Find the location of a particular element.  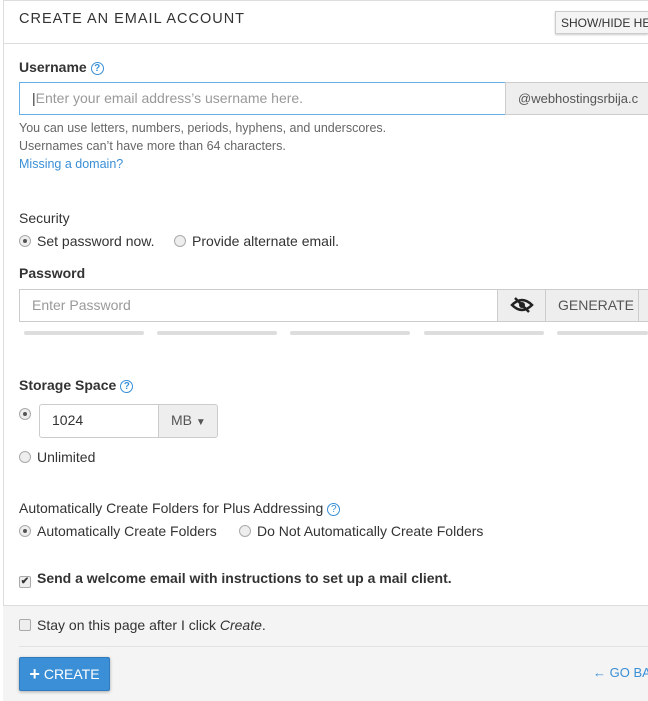

radio-unlimited: Unlimited is located at coordinates (57, 457).